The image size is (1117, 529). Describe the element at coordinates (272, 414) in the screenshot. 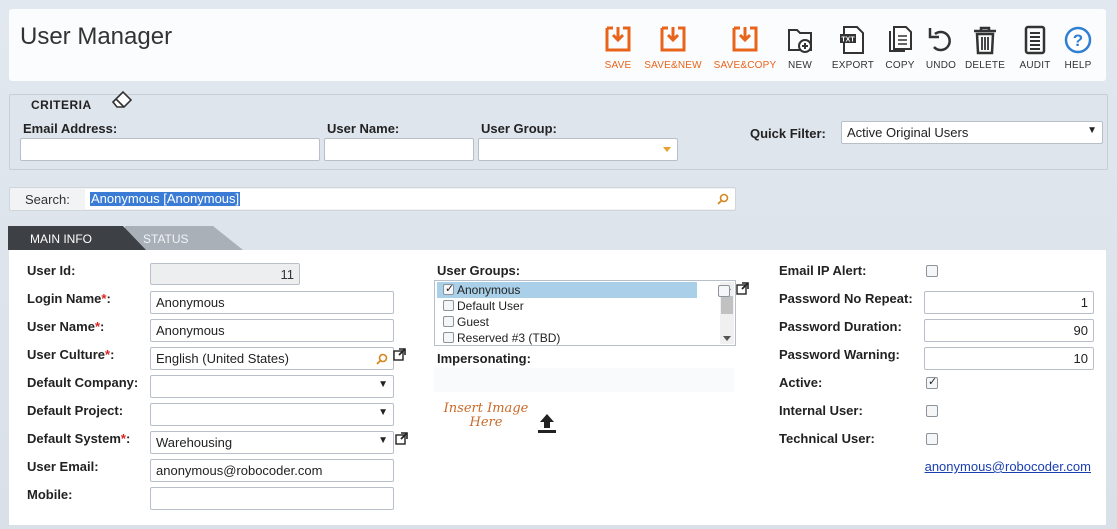

I see `default-project-select: ▼` at that location.